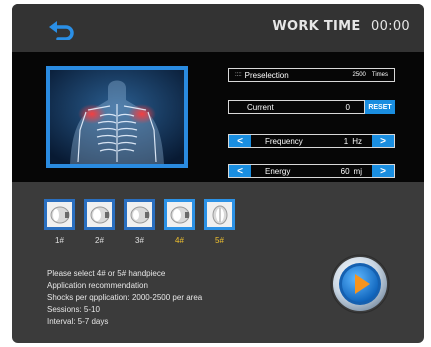 The height and width of the screenshot is (347, 431). I want to click on handpiece-1: 1#, so click(59, 222).